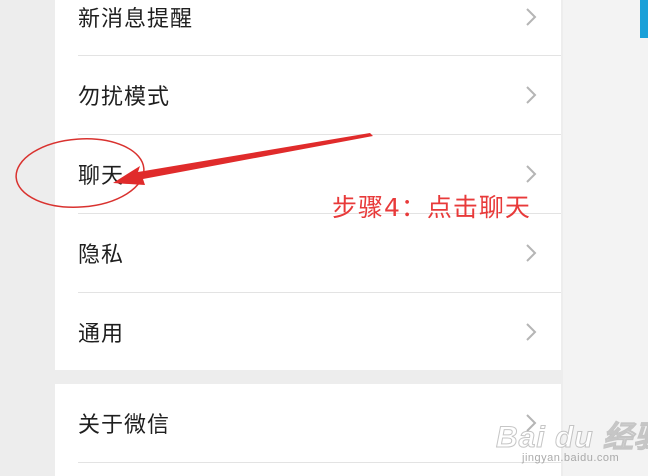  I want to click on watermark-url: jingyan.baidu.com, so click(571, 458).